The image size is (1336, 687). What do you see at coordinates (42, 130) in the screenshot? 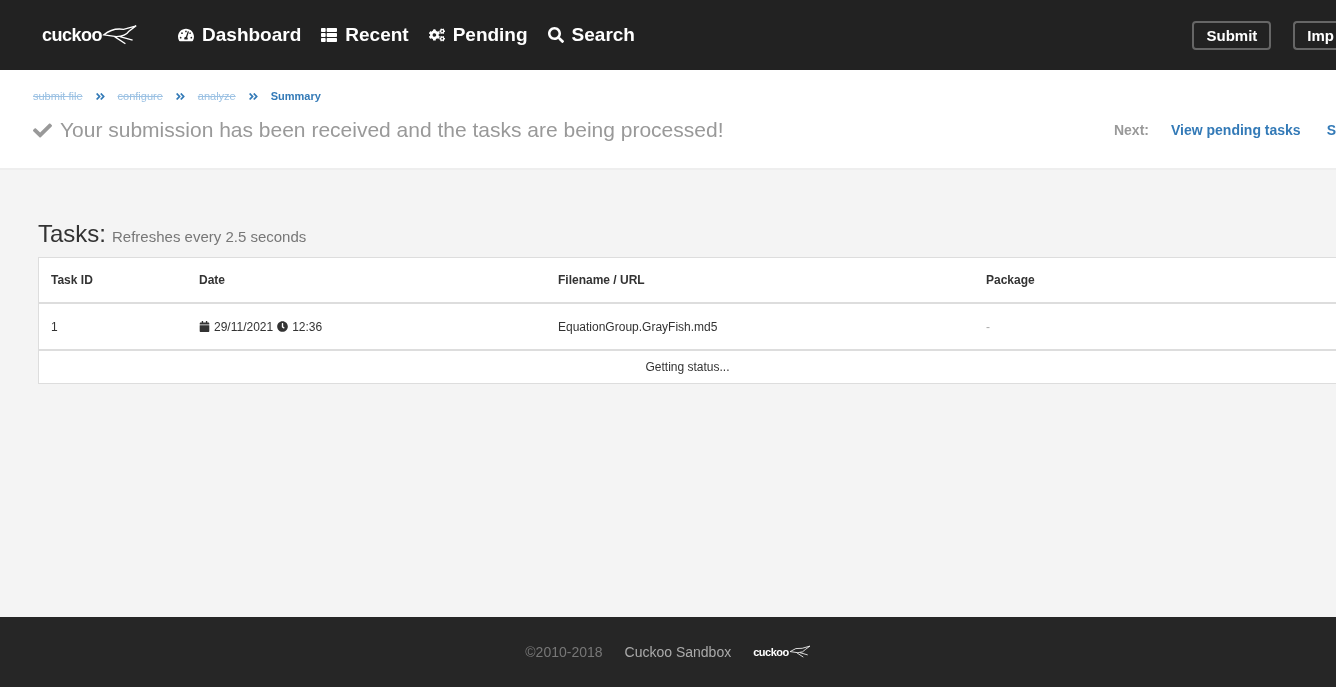
I see `check-icon` at bounding box center [42, 130].